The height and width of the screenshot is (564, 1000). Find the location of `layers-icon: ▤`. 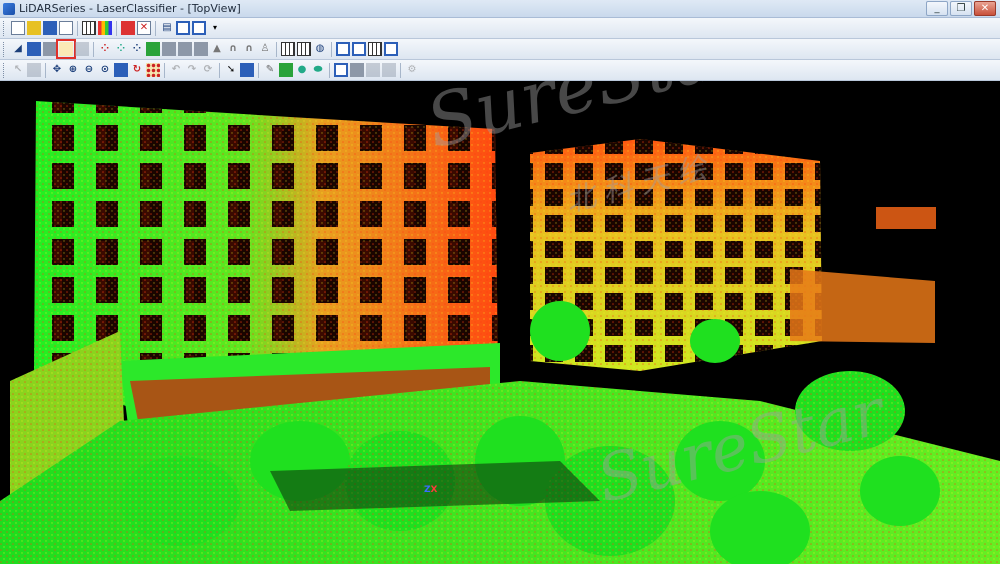

layers-icon: ▤ is located at coordinates (167, 28).